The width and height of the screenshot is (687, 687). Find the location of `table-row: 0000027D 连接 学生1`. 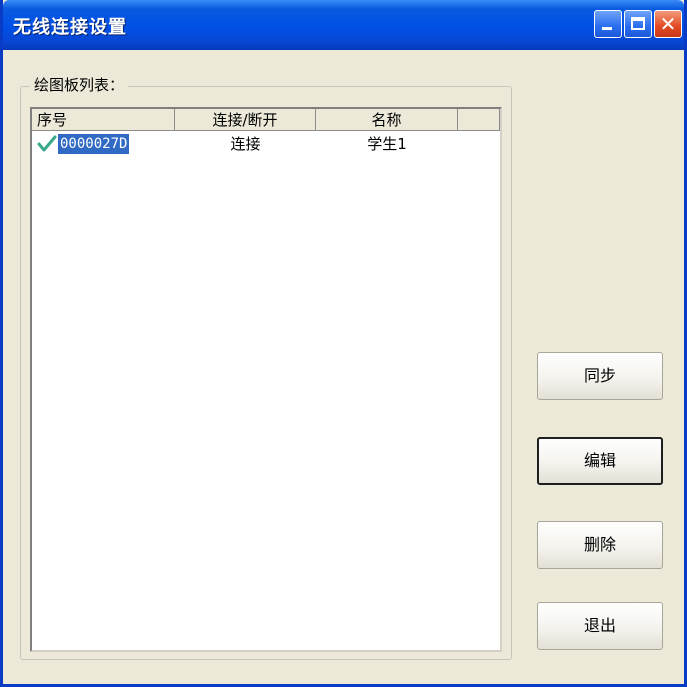

table-row: 0000027D 连接 学生1 is located at coordinates (266, 144).